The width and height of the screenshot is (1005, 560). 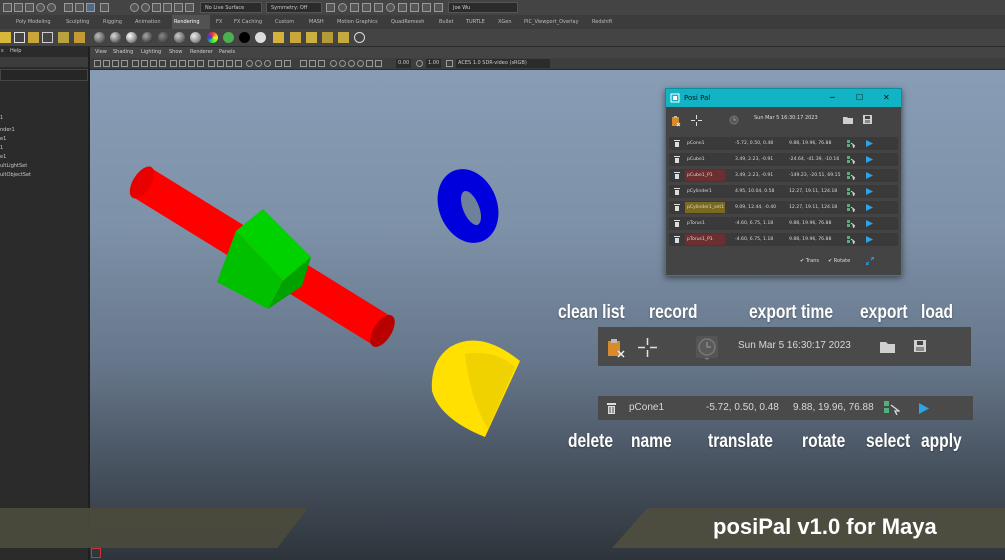 I want to click on row-name: pTorus1_P1, so click(x=705, y=239).